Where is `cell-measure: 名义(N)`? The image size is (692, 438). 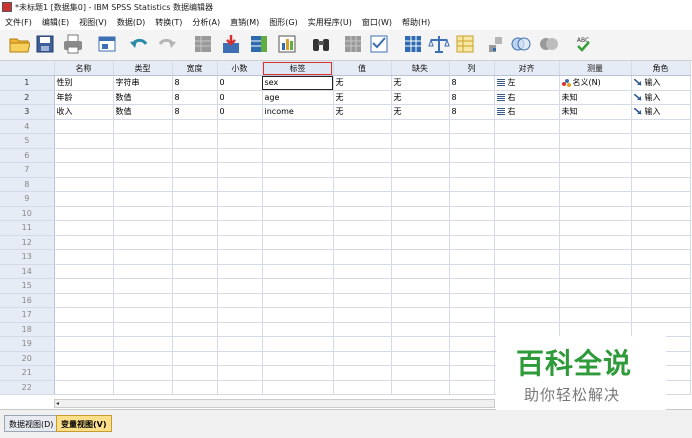 cell-measure: 名义(N) is located at coordinates (595, 83).